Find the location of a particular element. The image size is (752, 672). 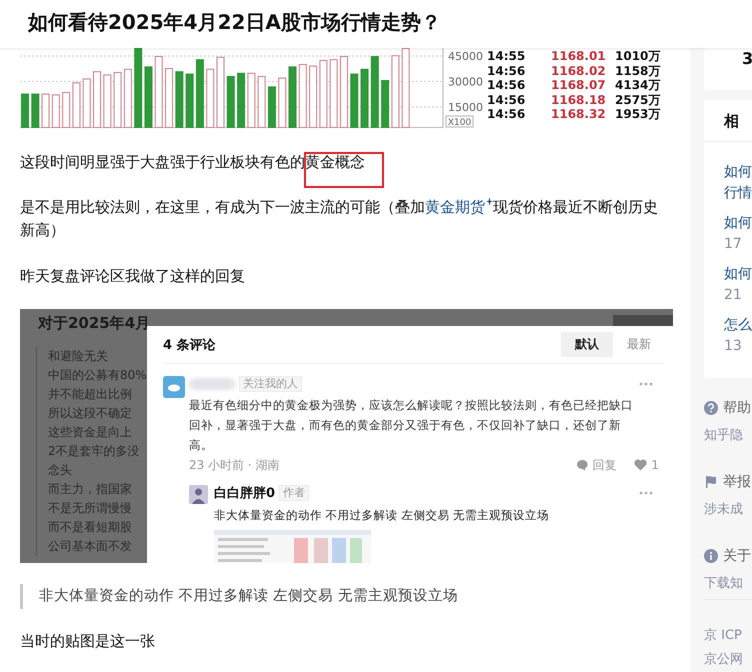

blurred-name is located at coordinates (212, 384).